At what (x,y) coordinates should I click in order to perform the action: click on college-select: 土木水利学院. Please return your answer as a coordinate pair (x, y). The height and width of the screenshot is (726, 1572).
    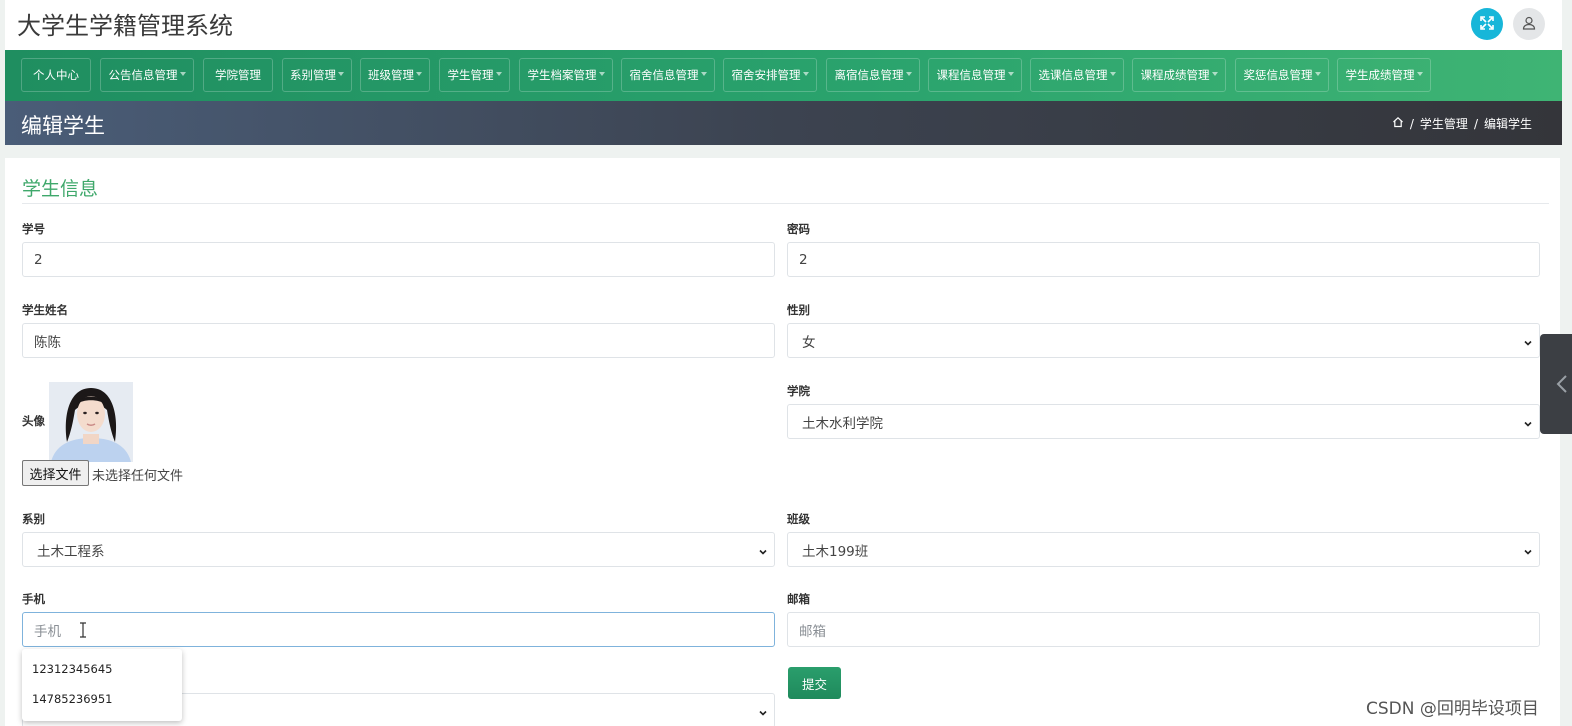
    Looking at the image, I should click on (1163, 421).